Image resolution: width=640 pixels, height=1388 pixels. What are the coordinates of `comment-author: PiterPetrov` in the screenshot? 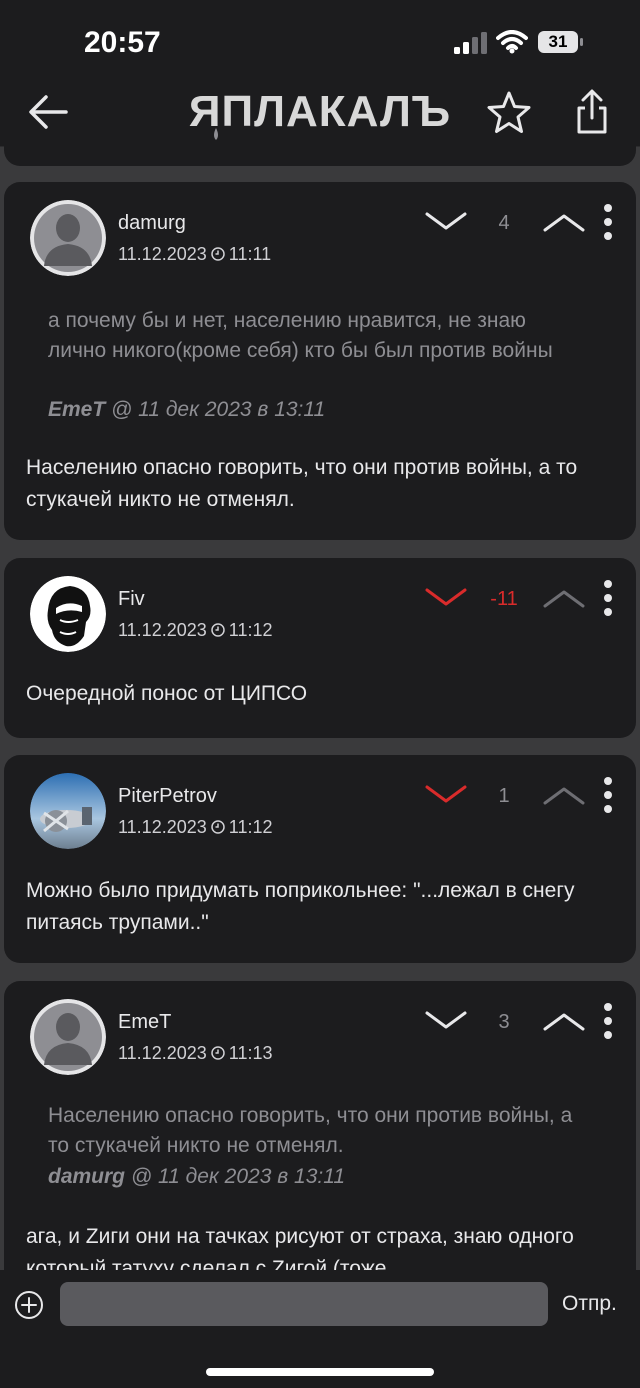 It's located at (167, 796).